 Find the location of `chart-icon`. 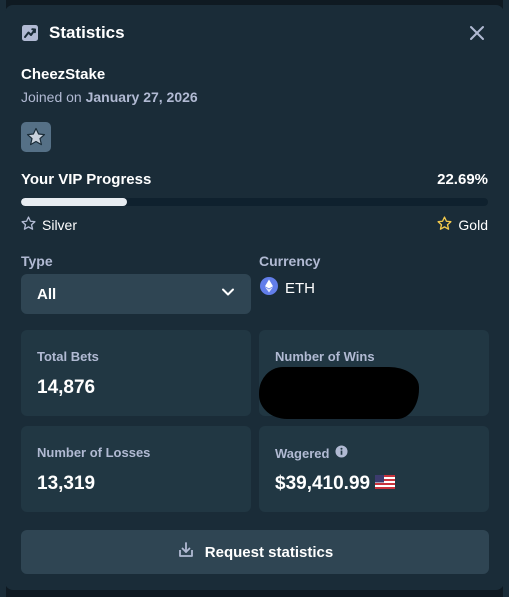

chart-icon is located at coordinates (30, 33).